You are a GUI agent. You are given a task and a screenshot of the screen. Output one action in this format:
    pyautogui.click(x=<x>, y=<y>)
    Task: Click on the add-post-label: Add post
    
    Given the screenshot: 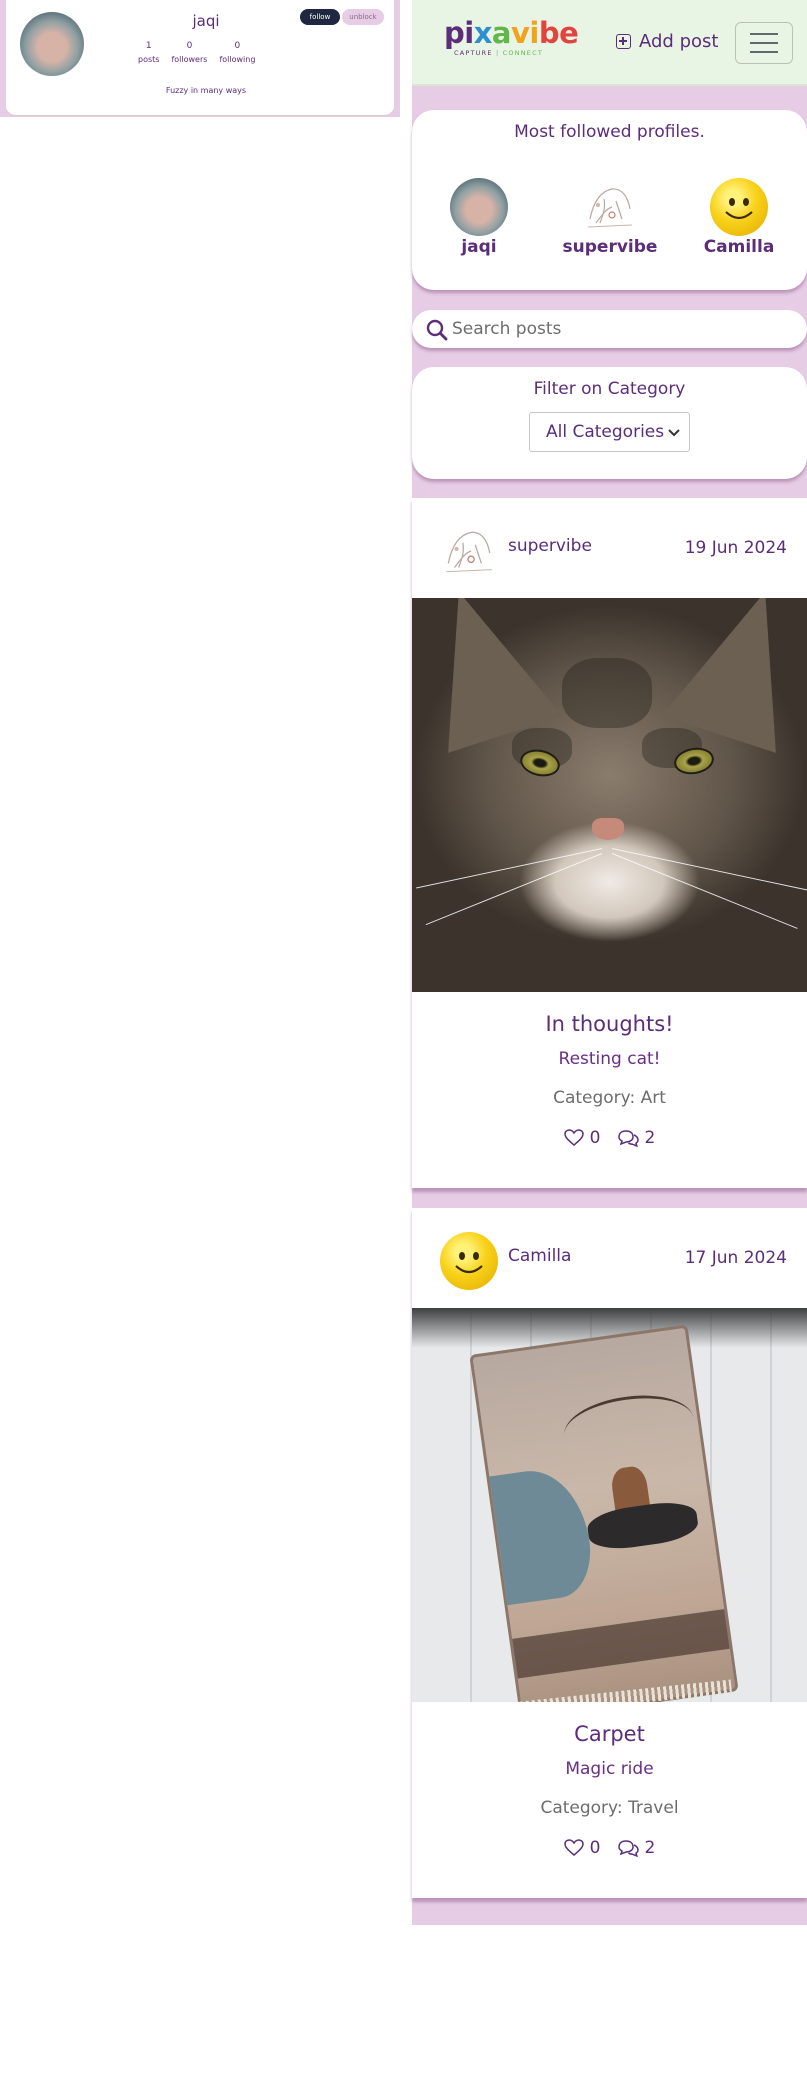 What is the action you would take?
    pyautogui.click(x=679, y=41)
    